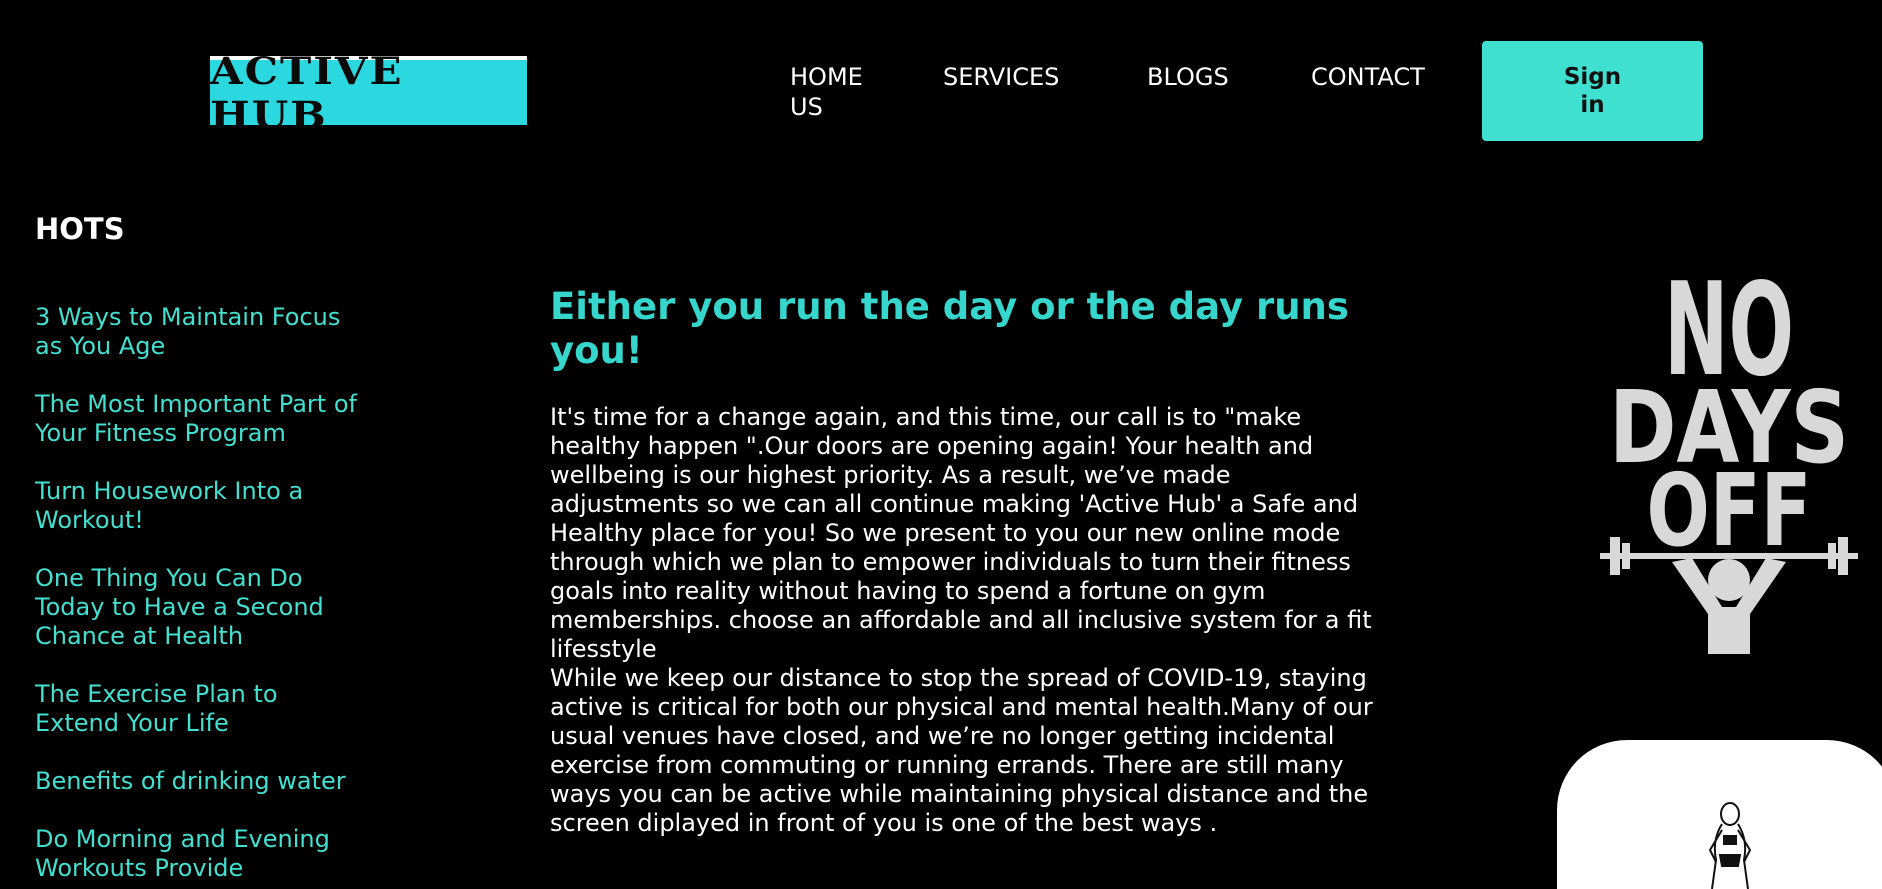 Image resolution: width=1882 pixels, height=889 pixels. Describe the element at coordinates (200, 332) in the screenshot. I see `sidebar-link: 3 Ways to Maintain Focus as You Age` at that location.